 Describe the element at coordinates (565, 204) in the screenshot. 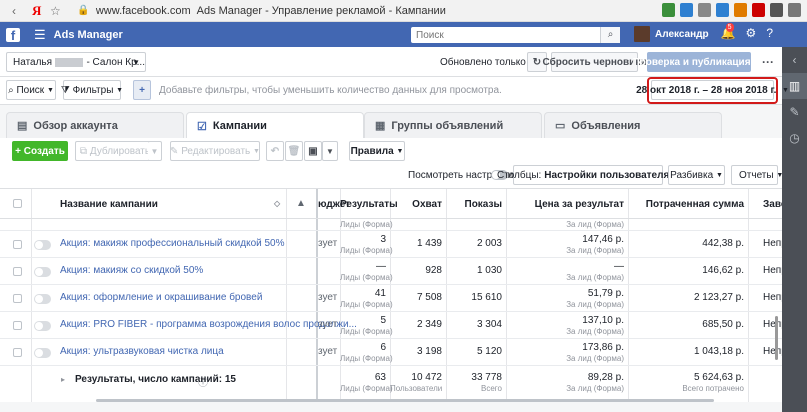

I see `col-cost: Цена за результат` at that location.